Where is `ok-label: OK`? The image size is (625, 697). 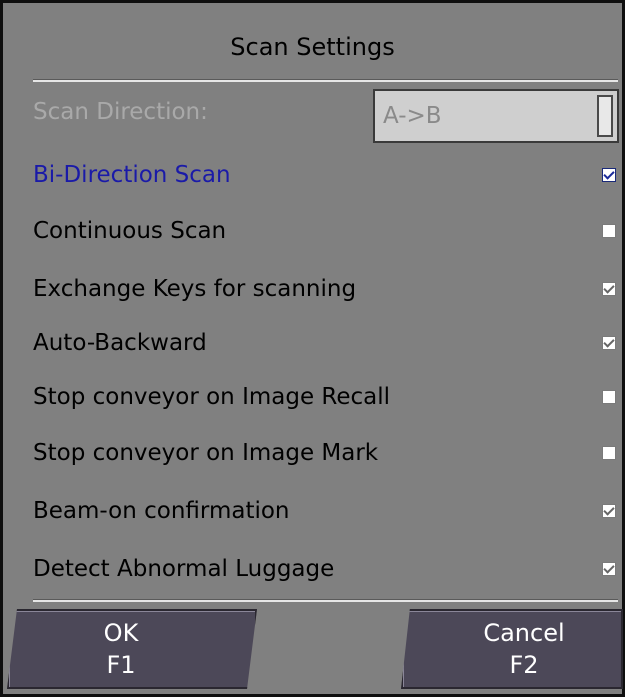
ok-label: OK is located at coordinates (121, 633).